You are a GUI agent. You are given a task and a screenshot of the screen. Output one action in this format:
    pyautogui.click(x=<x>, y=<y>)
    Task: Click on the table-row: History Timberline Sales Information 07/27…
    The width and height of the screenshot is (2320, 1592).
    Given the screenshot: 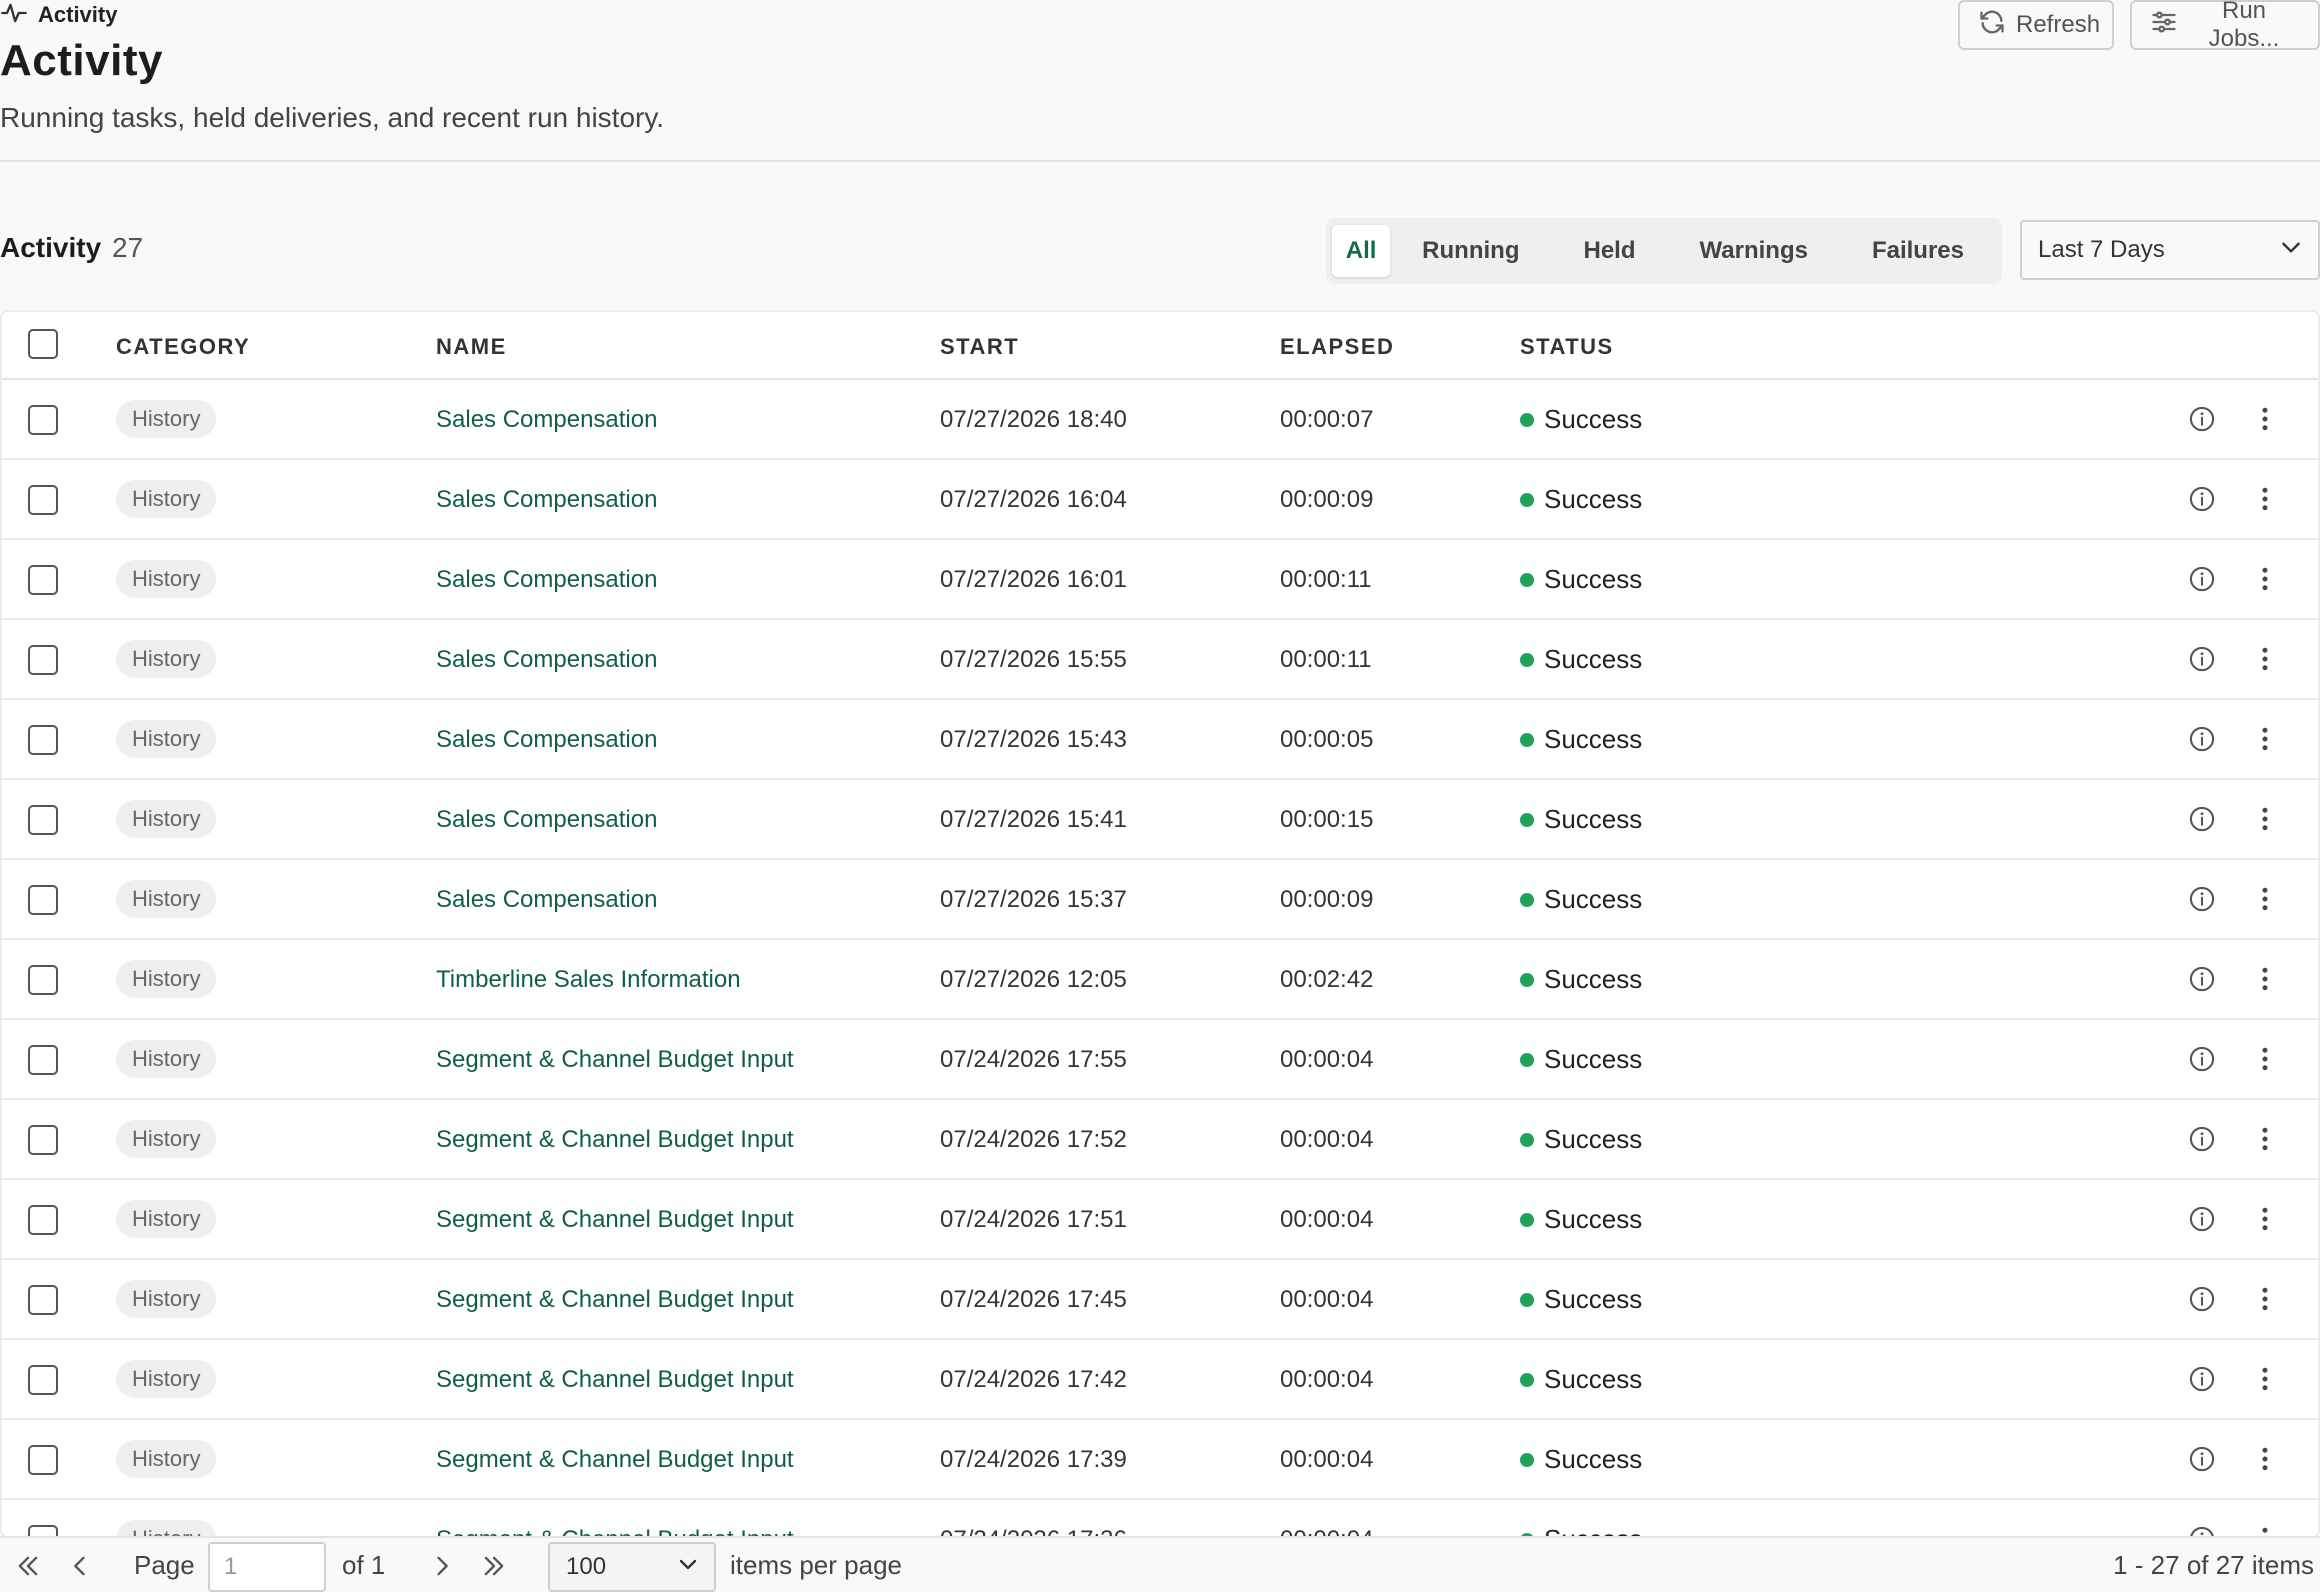 What is the action you would take?
    pyautogui.click(x=1160, y=980)
    